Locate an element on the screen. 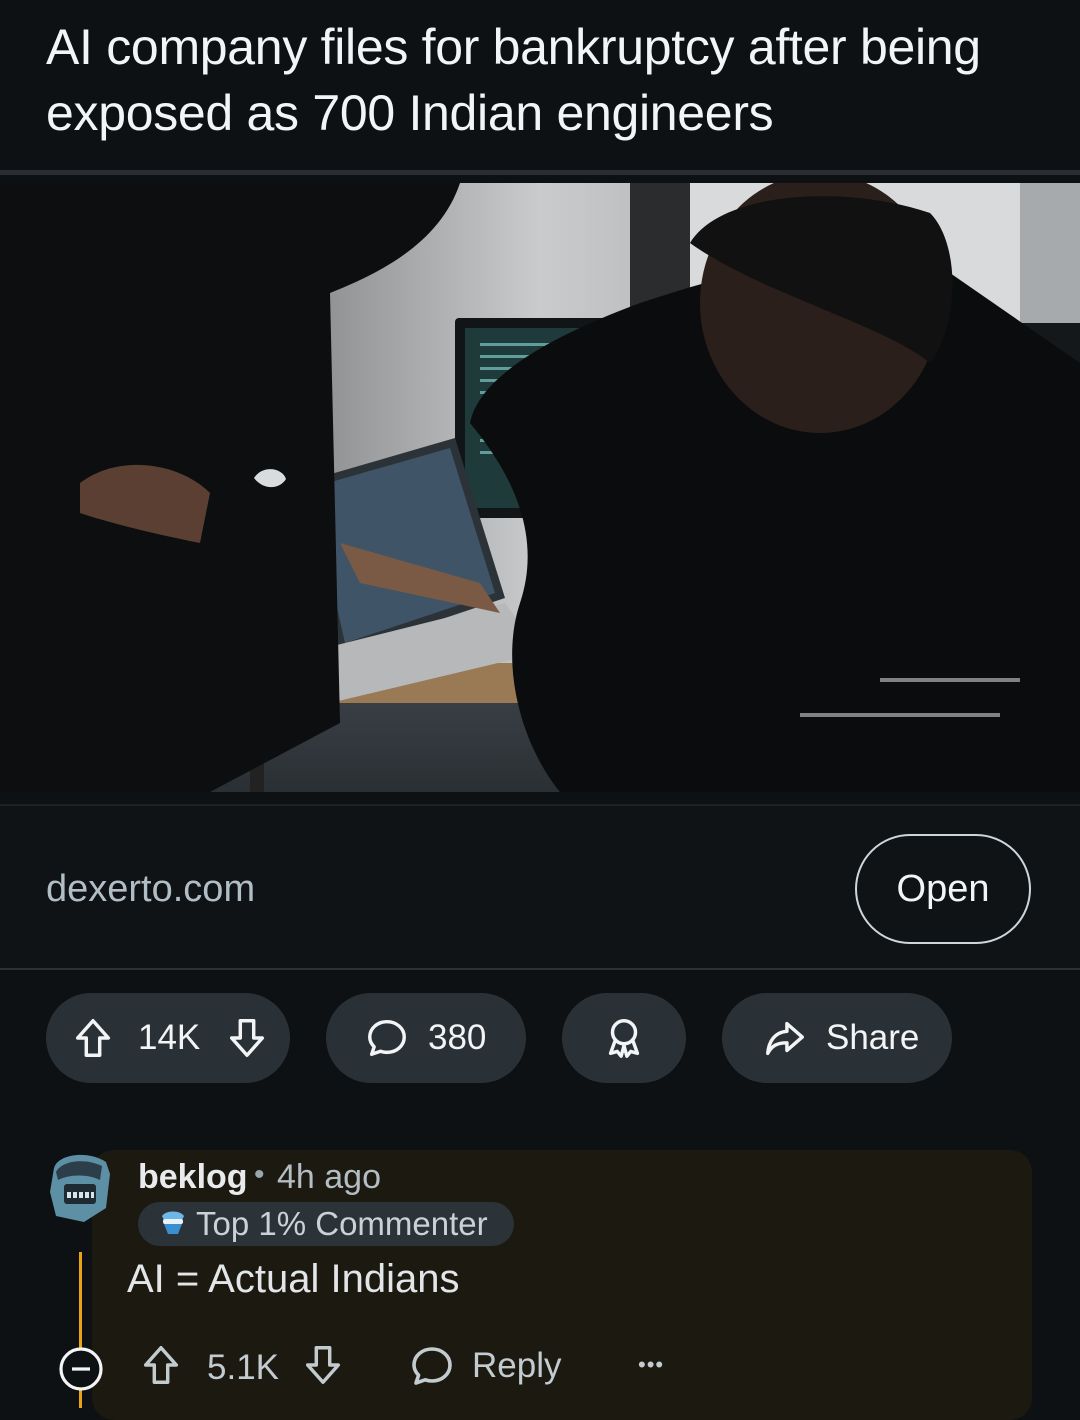  comment-count: 380 is located at coordinates (457, 1037).